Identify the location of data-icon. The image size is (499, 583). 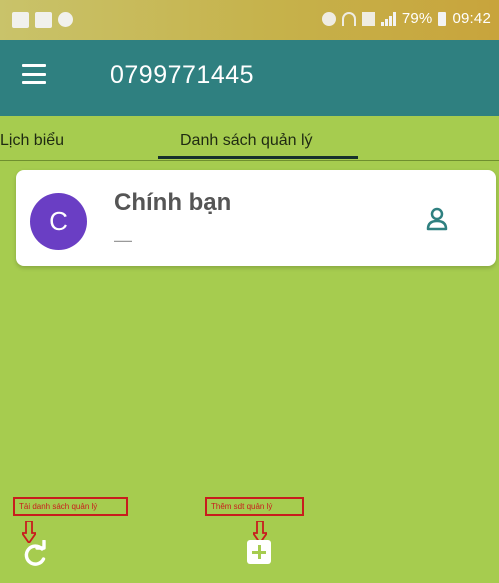
(368, 18).